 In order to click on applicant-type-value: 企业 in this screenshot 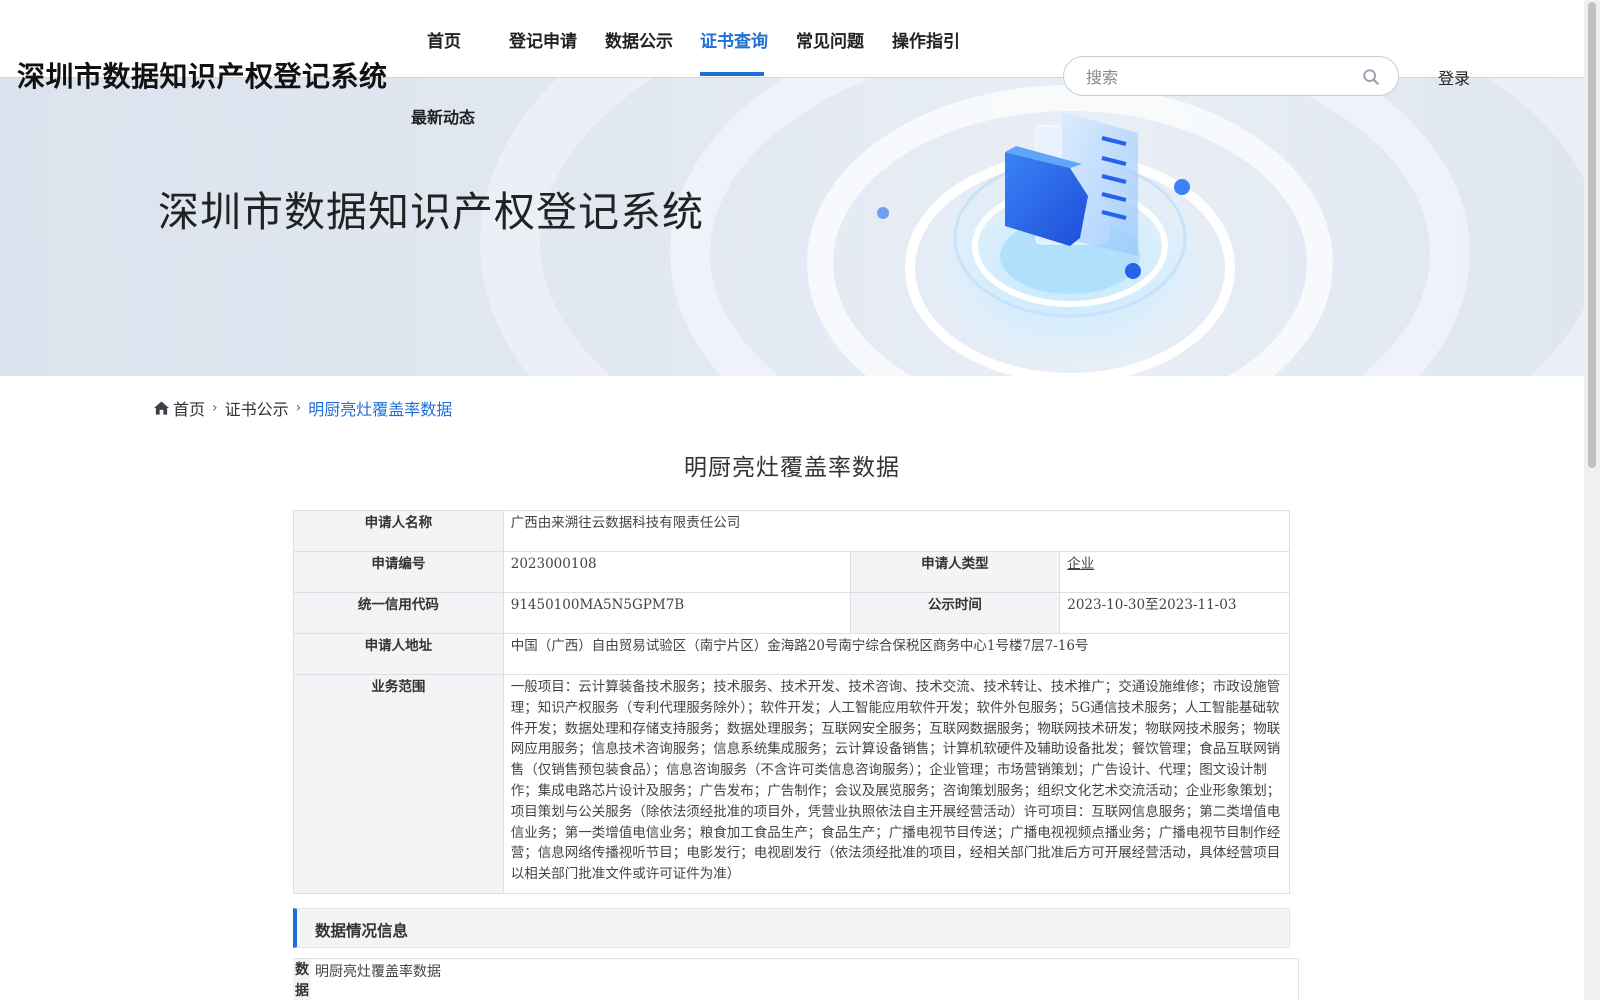, I will do `click(1080, 564)`.